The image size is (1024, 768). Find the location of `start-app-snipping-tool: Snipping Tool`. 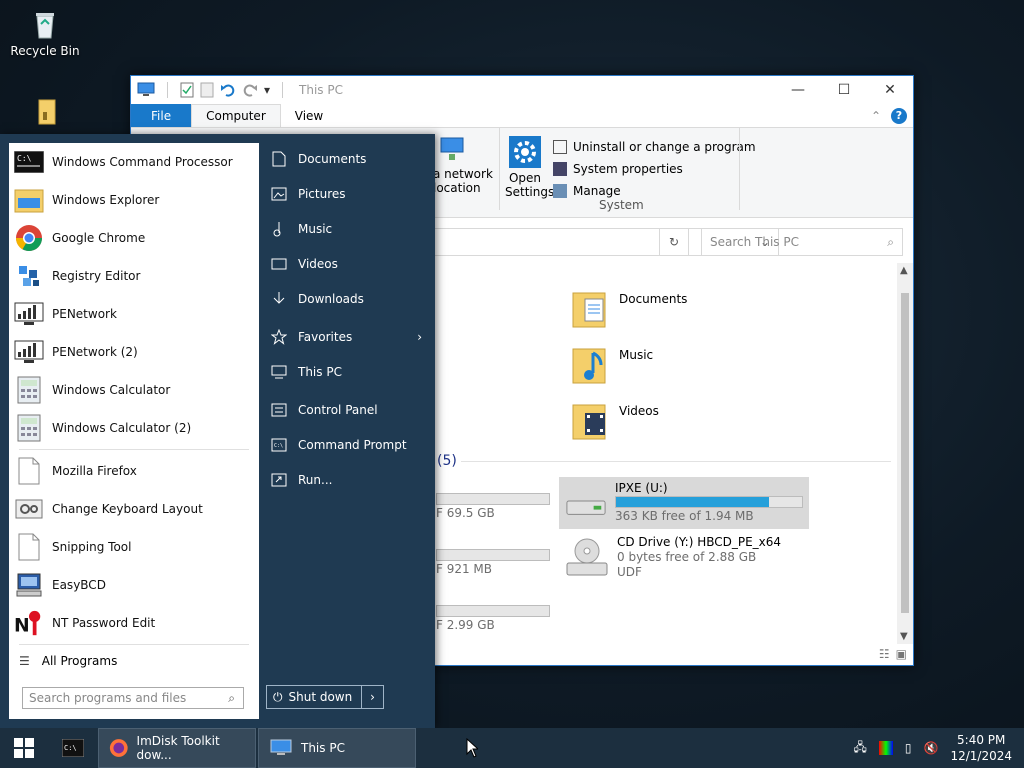

start-app-snipping-tool: Snipping Tool is located at coordinates (134, 547).